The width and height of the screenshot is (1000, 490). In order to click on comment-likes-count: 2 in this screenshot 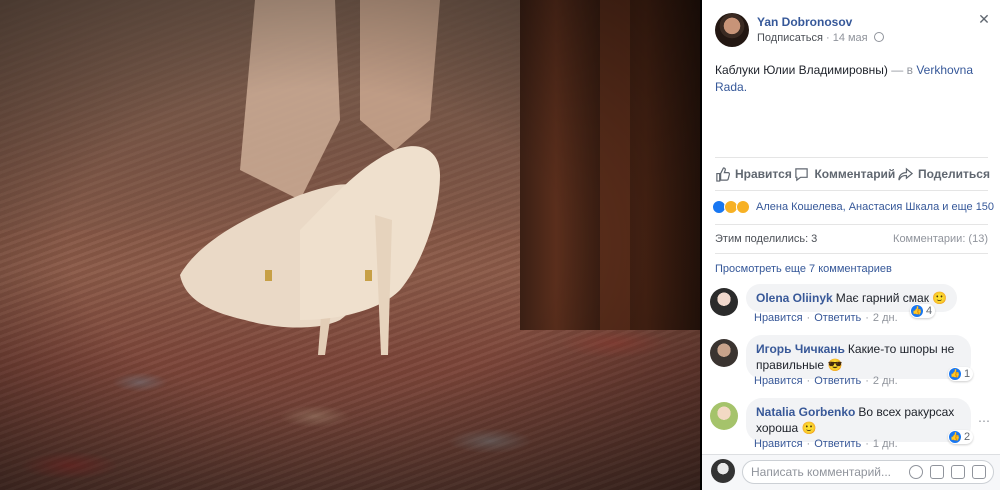, I will do `click(967, 437)`.